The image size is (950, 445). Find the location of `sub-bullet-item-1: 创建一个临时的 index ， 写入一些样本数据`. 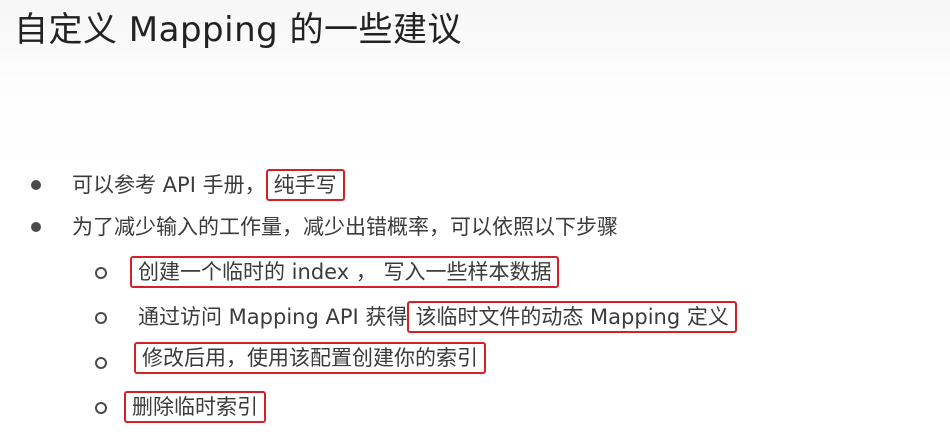

sub-bullet-item-1: 创建一个临时的 index ， 写入一些样本数据 is located at coordinates (345, 272).